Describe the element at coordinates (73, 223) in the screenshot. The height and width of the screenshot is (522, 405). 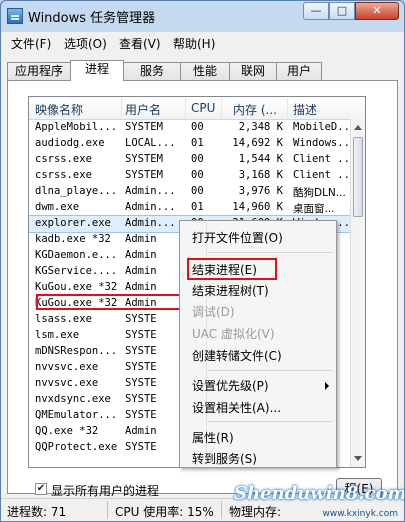
I see `cell-image-name: explorer.exe` at that location.